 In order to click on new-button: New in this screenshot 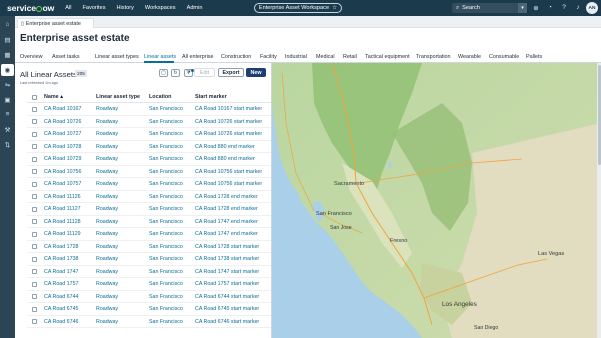, I will do `click(256, 72)`.